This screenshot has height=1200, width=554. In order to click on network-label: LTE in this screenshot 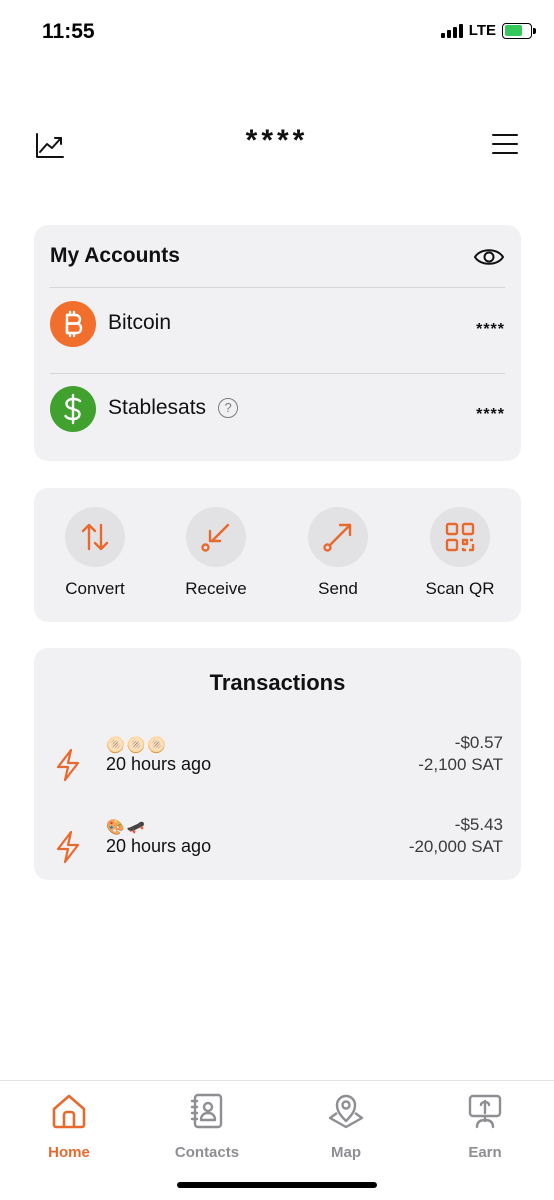, I will do `click(482, 30)`.